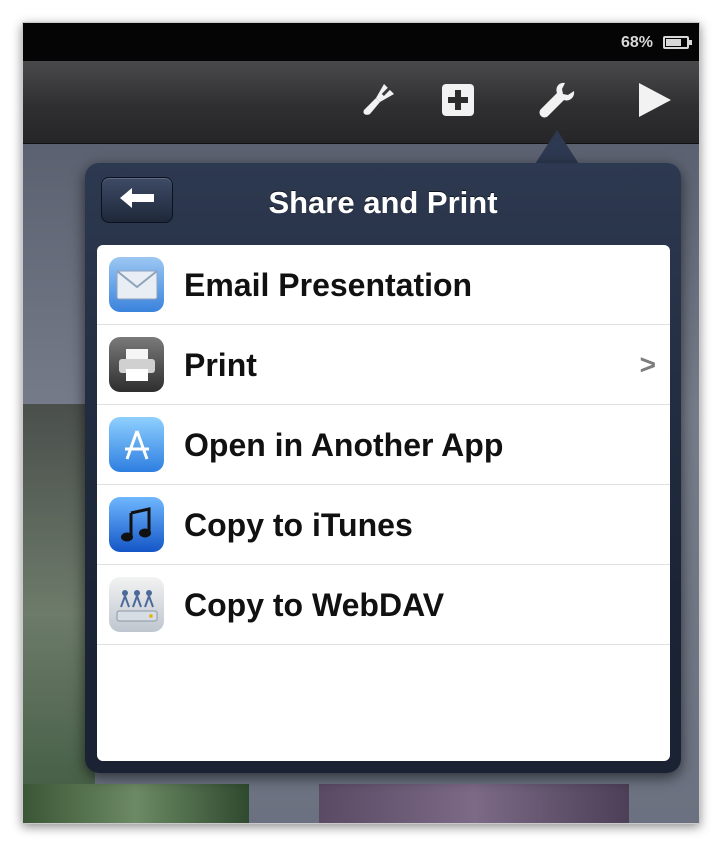 This screenshot has height=852, width=713. What do you see at coordinates (344, 445) in the screenshot?
I see `menu-item-label: Open in Another App` at bounding box center [344, 445].